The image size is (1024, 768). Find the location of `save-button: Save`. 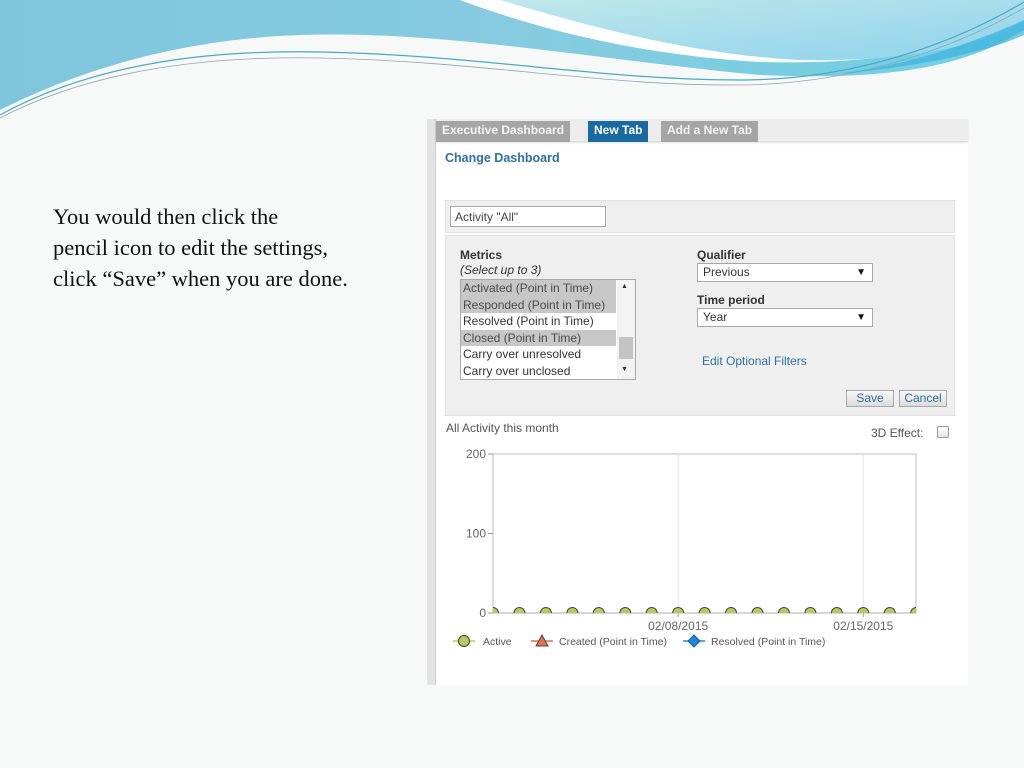

save-button: Save is located at coordinates (870, 398).